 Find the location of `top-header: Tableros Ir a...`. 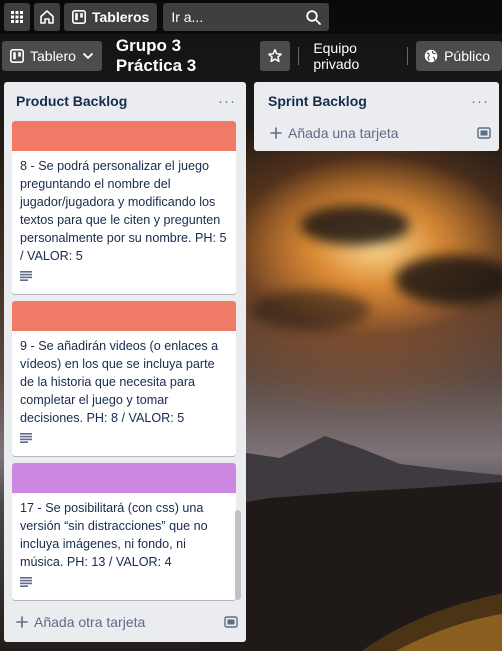

top-header: Tableros Ir a... is located at coordinates (251, 17).